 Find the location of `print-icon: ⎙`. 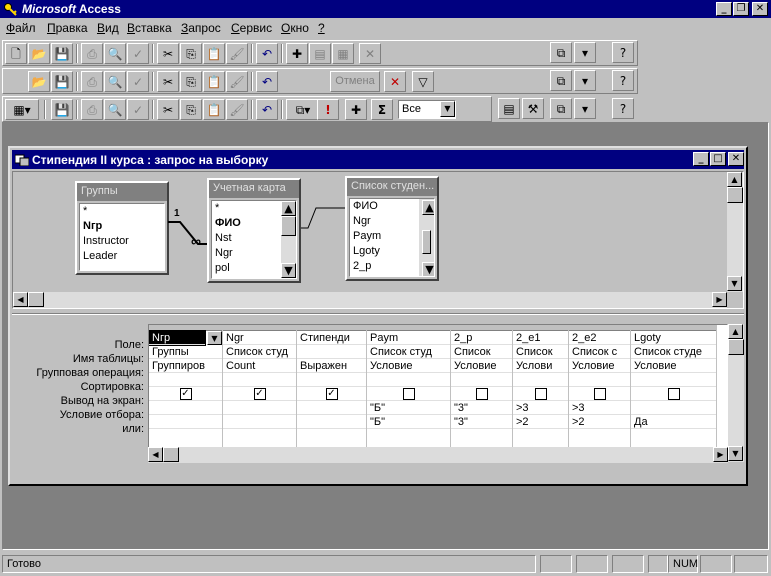

print-icon: ⎙ is located at coordinates (92, 109).